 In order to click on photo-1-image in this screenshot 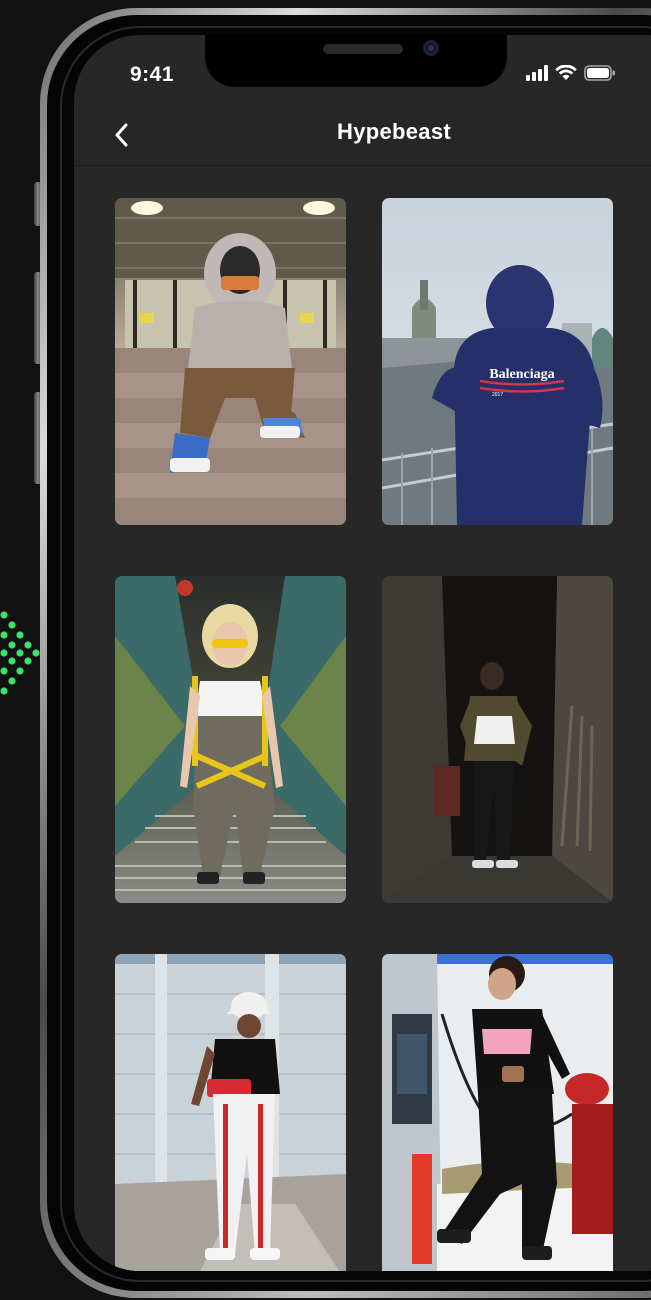, I will do `click(230, 361)`.